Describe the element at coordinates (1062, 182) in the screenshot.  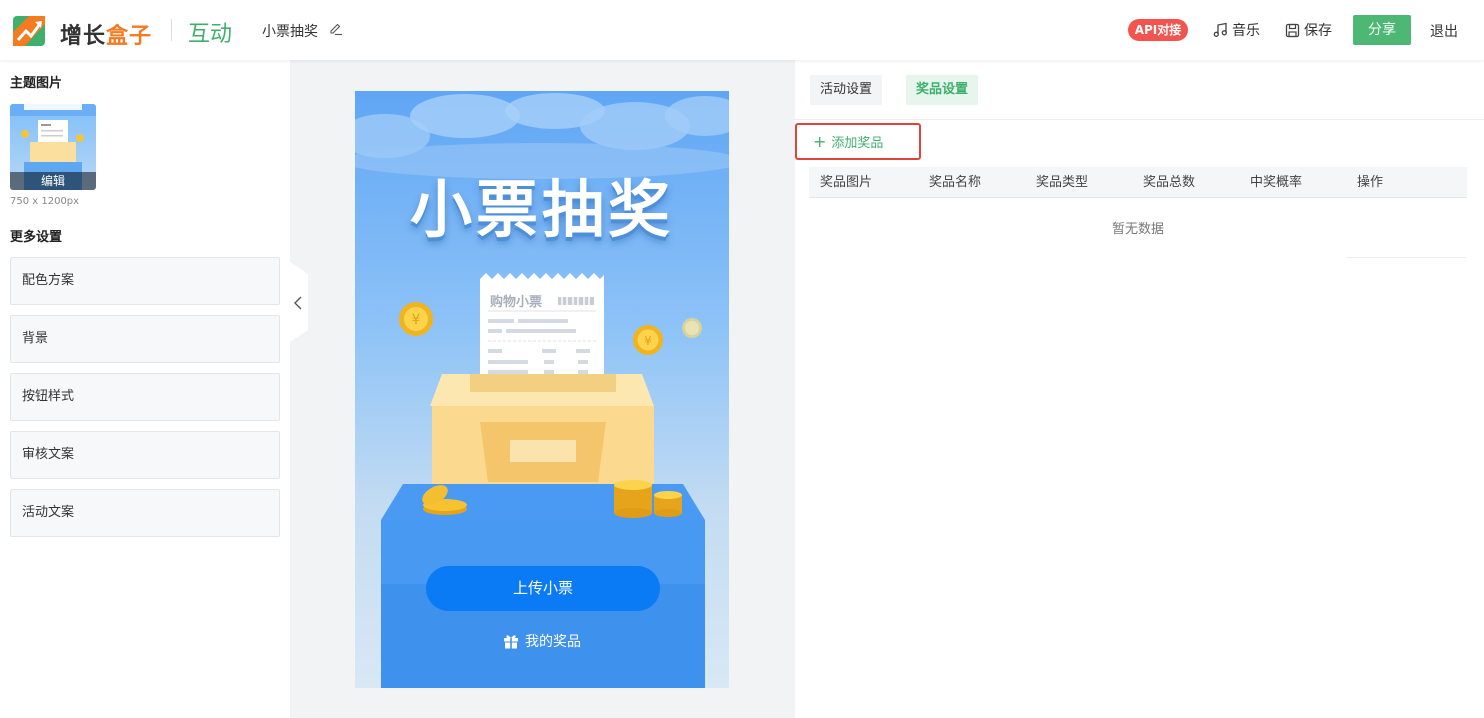
I see `col-prize-type: 奖品类型` at that location.